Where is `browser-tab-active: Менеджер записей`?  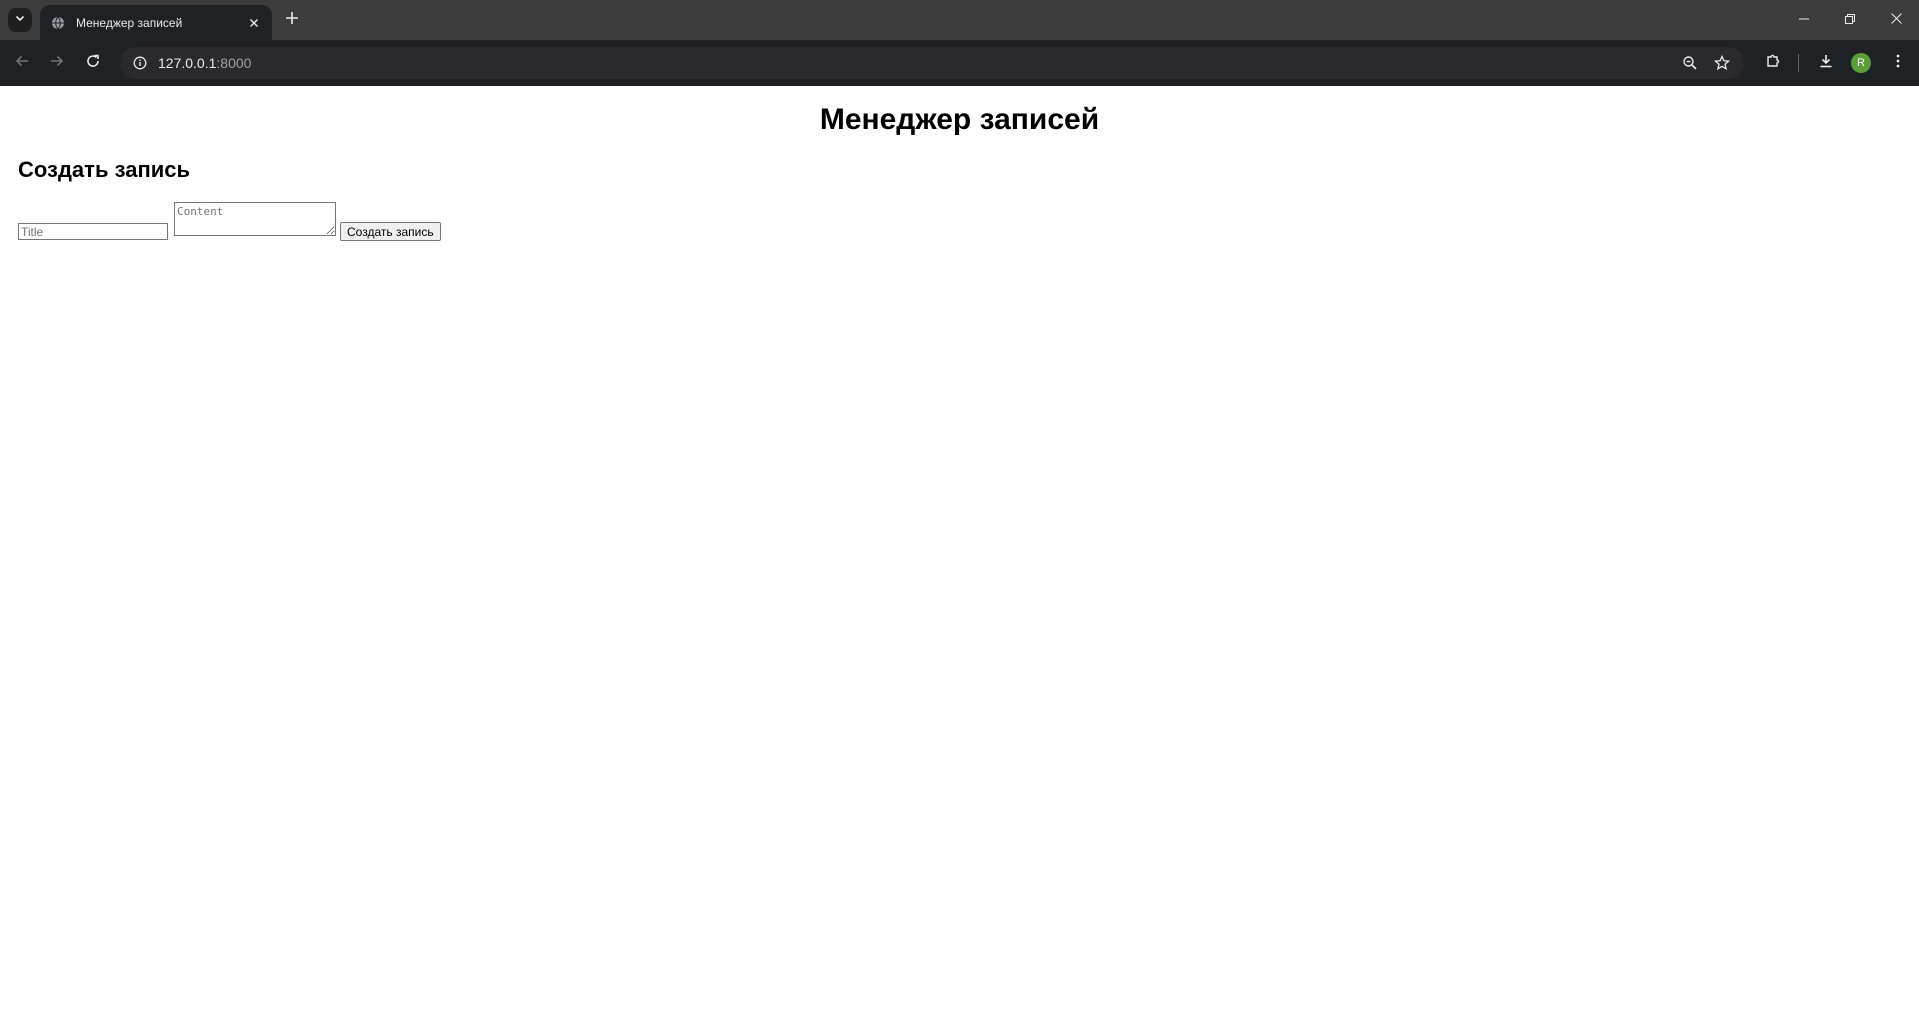 browser-tab-active: Менеджер записей is located at coordinates (156, 22).